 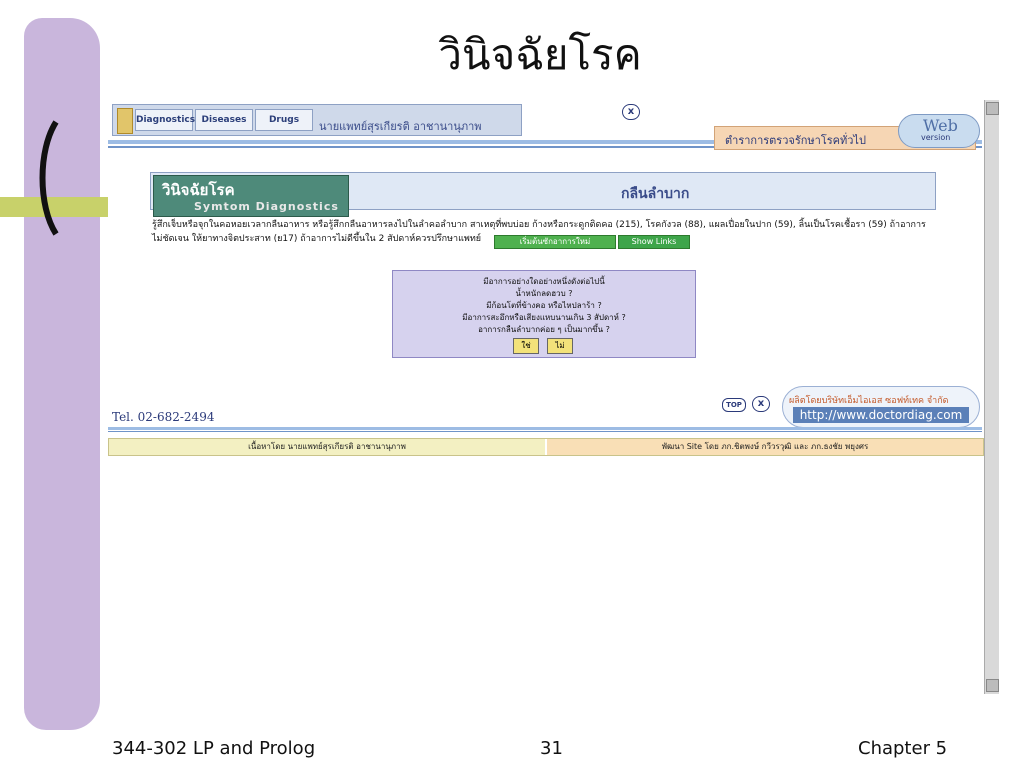 What do you see at coordinates (795, 140) in the screenshot?
I see `textbook-banner-text: ตำราการตรวจรักษาโรคทั่วไป` at bounding box center [795, 140].